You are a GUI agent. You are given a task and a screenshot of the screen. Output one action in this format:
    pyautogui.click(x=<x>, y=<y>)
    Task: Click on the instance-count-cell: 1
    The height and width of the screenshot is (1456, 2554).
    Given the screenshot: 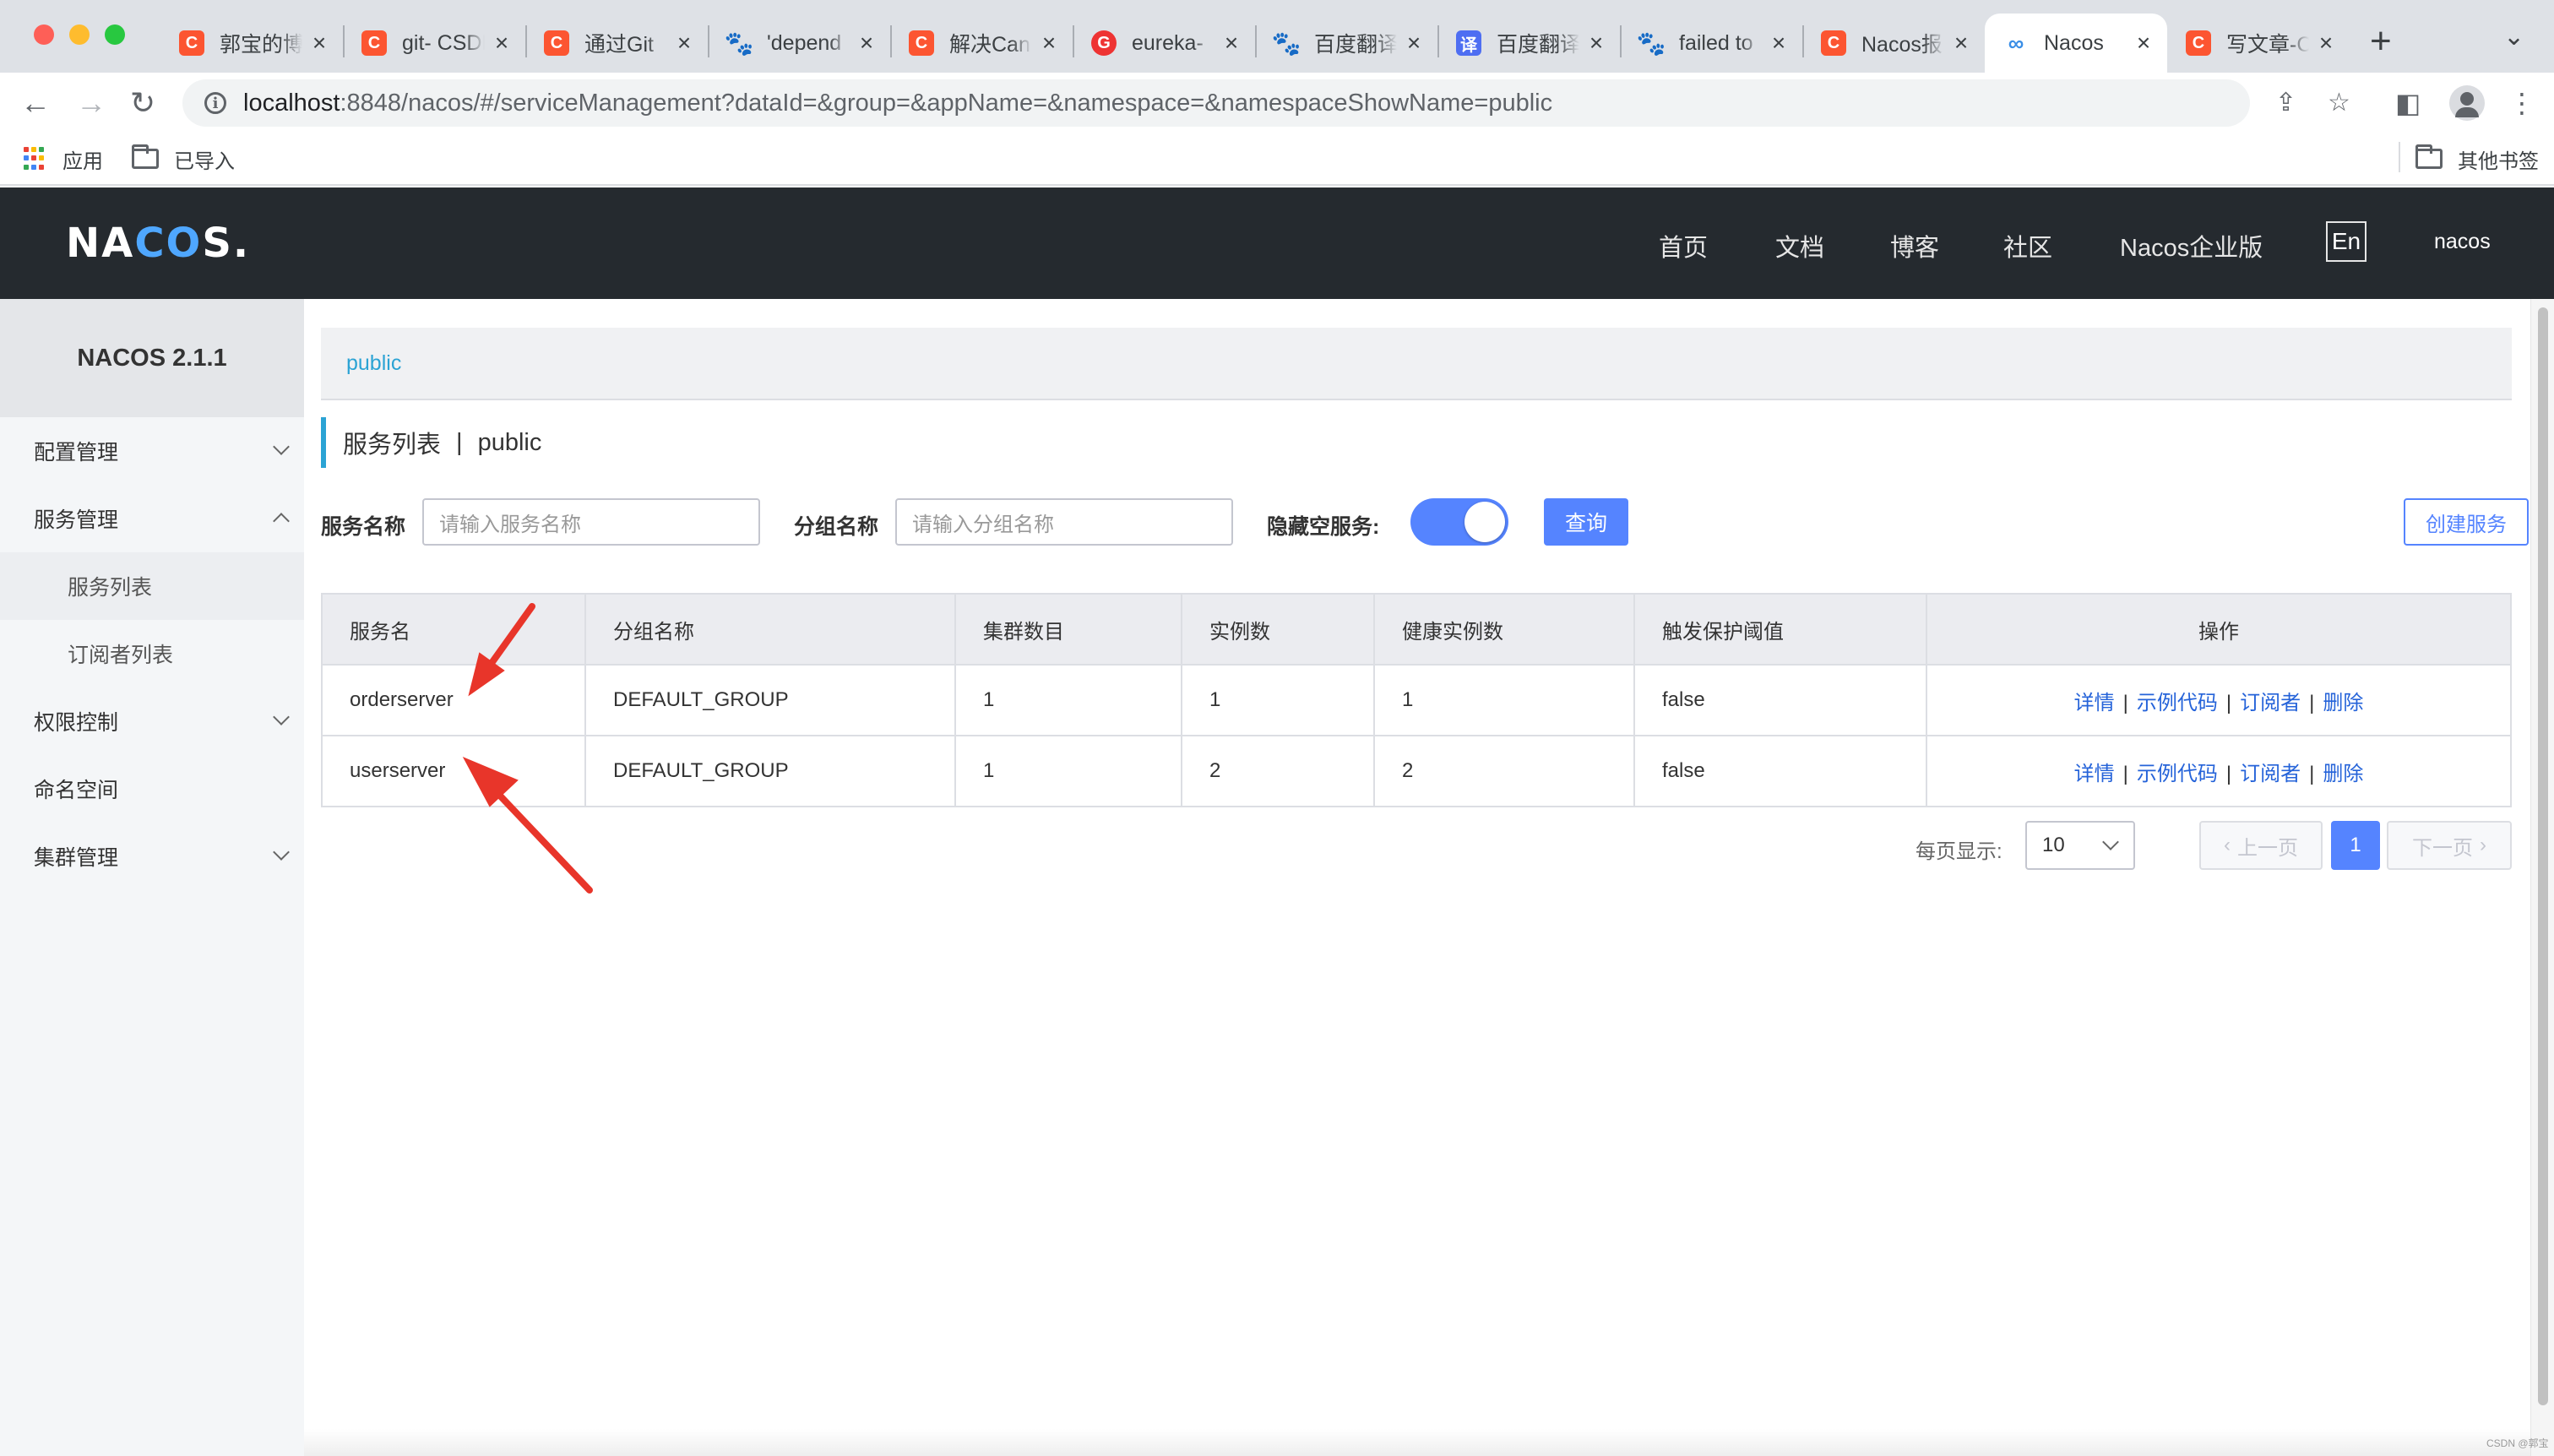 What is the action you would take?
    pyautogui.click(x=1278, y=700)
    